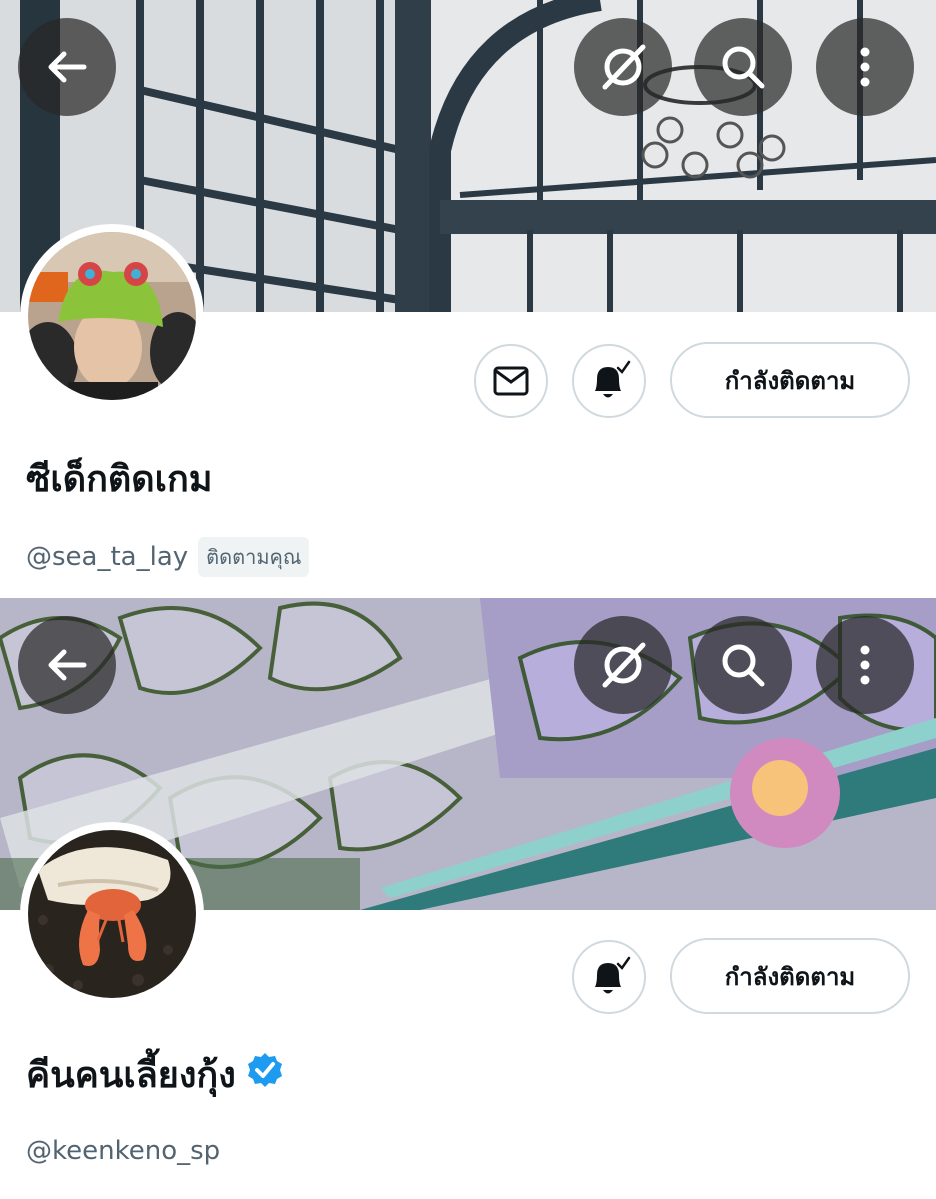 The height and width of the screenshot is (1199, 936). I want to click on avatar-photo-hermit-crab, so click(112, 914).